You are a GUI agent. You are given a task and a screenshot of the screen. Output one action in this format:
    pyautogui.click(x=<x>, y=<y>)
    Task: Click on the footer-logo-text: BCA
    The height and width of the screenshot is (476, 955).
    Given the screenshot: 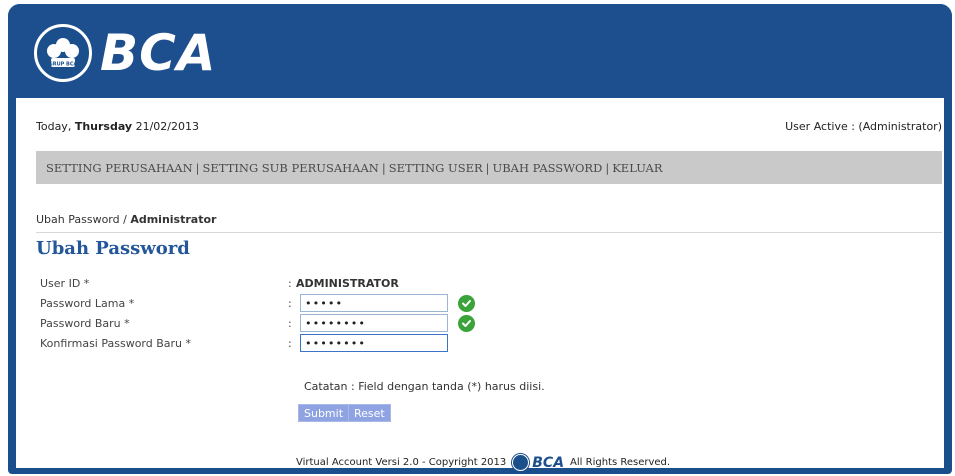 What is the action you would take?
    pyautogui.click(x=548, y=462)
    